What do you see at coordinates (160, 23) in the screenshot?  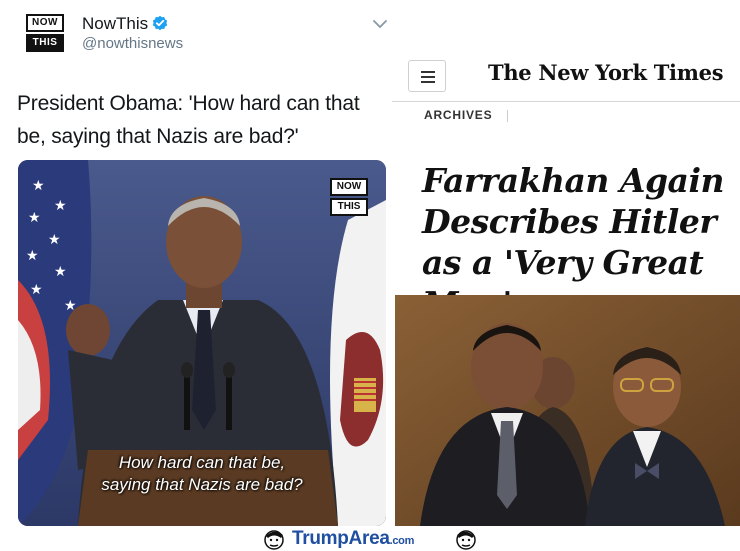 I see `verified-badge-icon` at bounding box center [160, 23].